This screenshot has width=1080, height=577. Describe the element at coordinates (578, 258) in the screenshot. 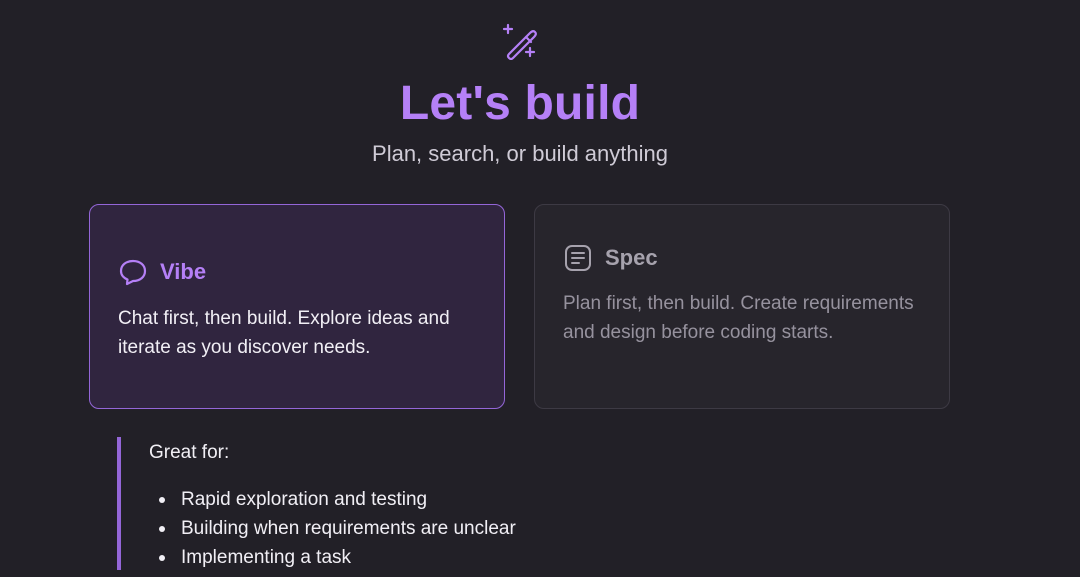

I see `document-lines-icon` at that location.